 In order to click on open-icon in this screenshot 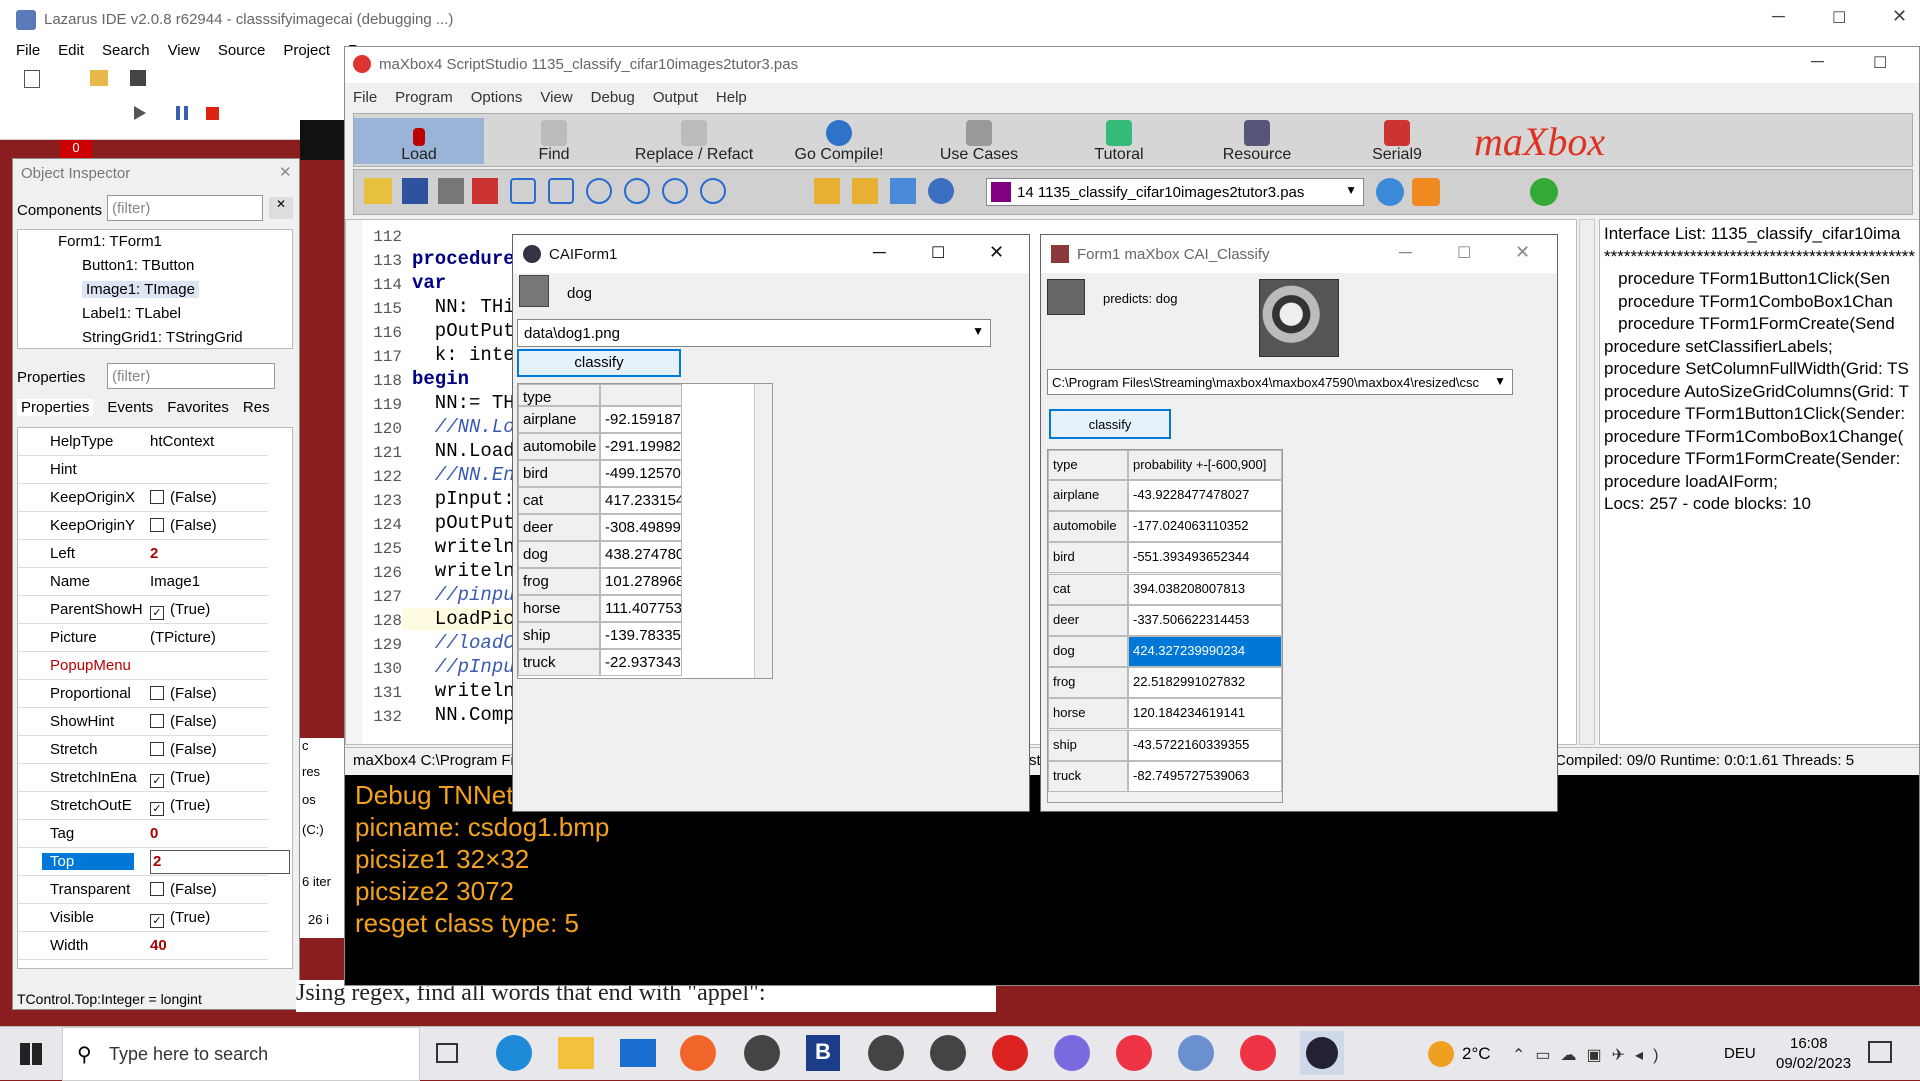, I will do `click(99, 78)`.